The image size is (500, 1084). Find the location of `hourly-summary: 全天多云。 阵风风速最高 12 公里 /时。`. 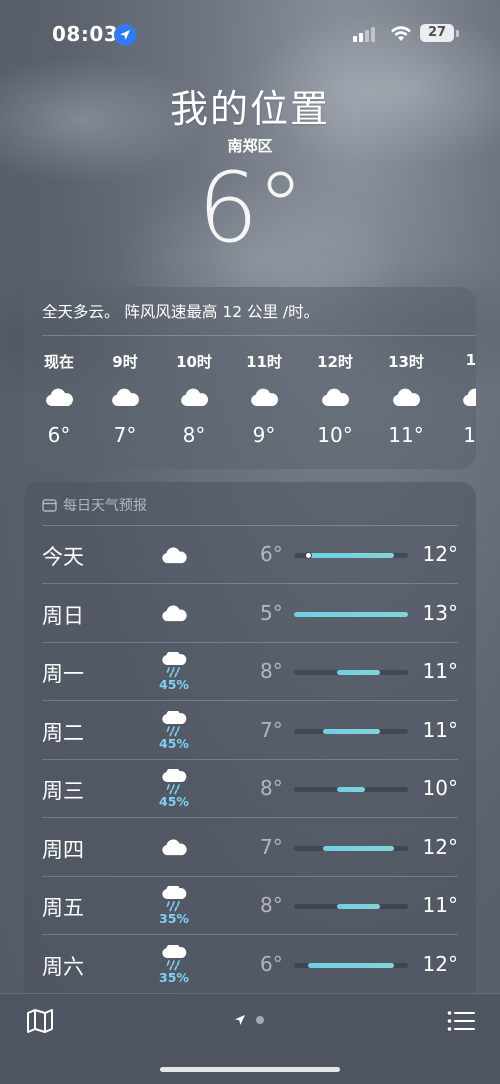

hourly-summary: 全天多云。 阵风风速最高 12 公里 /时。 is located at coordinates (181, 312).